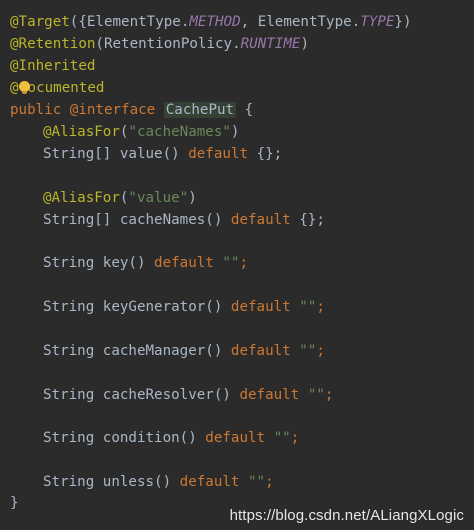  Describe the element at coordinates (128, 482) in the screenshot. I see `method-name-token: unless` at that location.